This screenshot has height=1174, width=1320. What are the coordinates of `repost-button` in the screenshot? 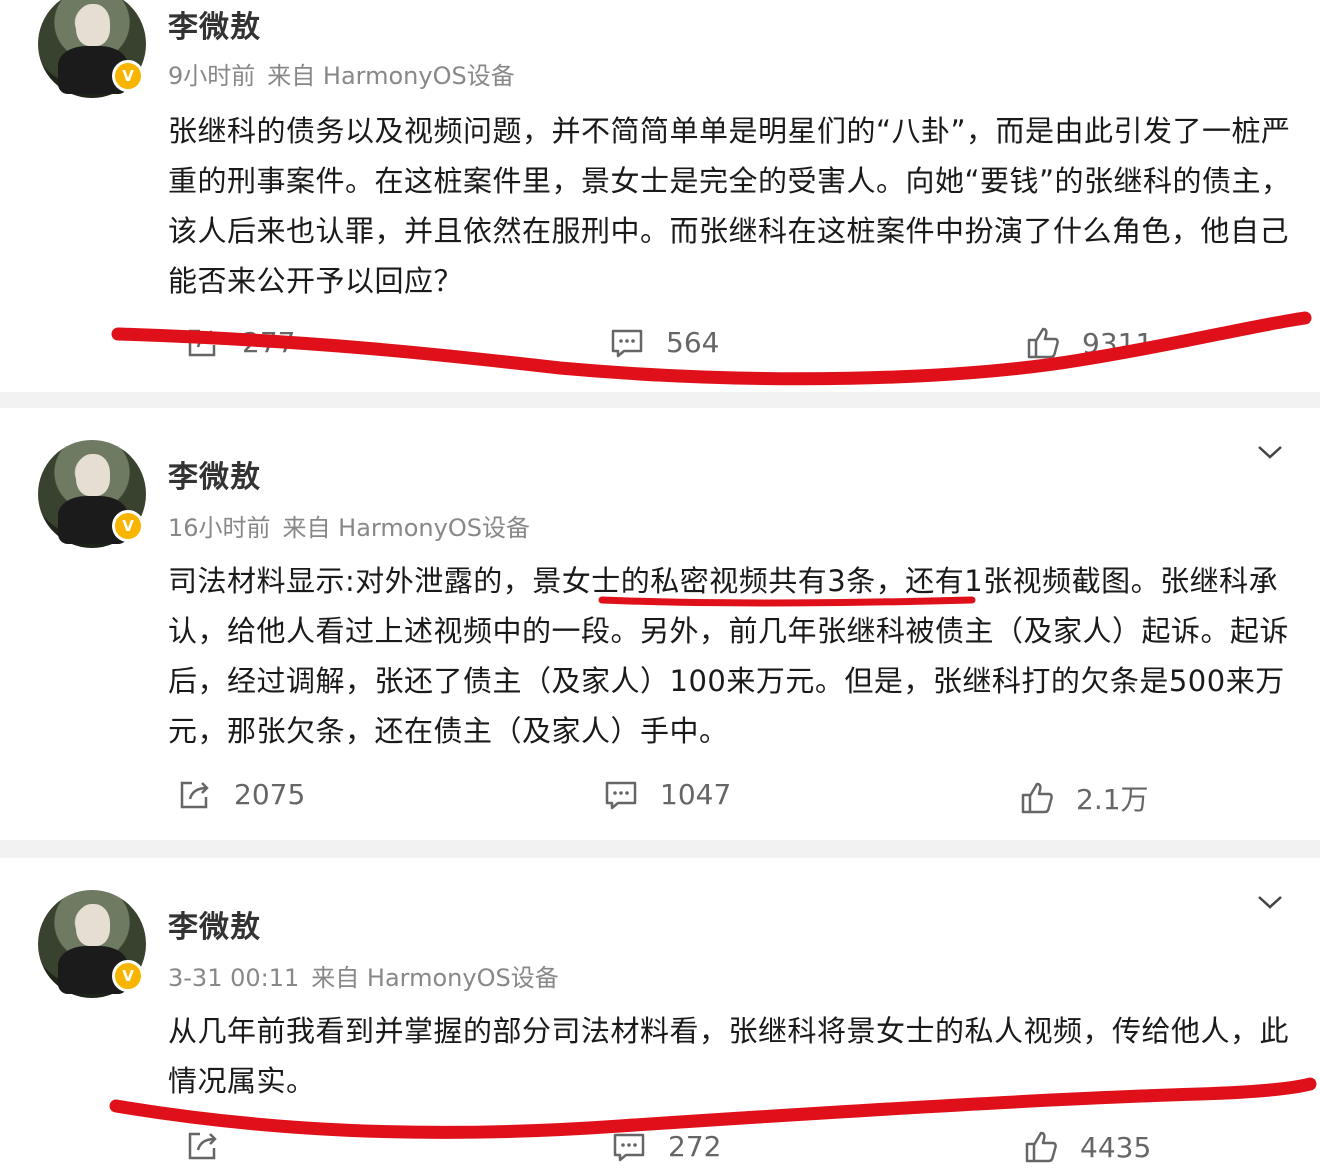 It's located at (214, 1146).